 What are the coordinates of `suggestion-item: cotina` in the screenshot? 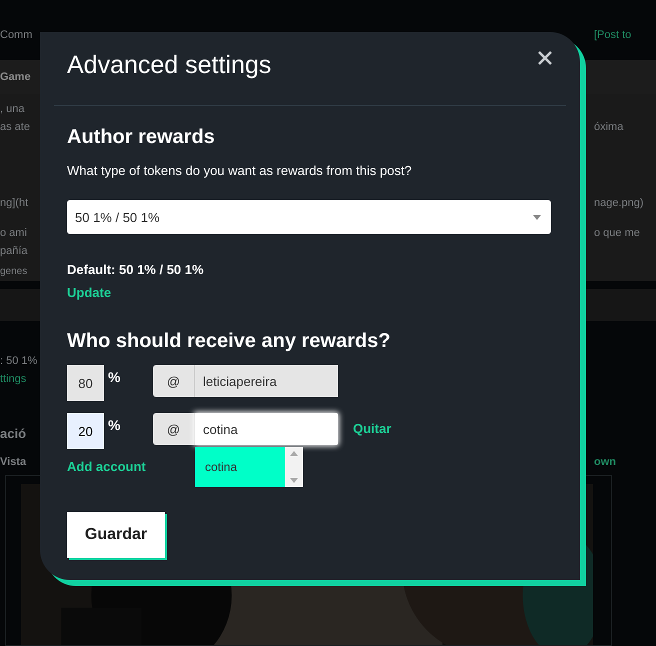 It's located at (240, 467).